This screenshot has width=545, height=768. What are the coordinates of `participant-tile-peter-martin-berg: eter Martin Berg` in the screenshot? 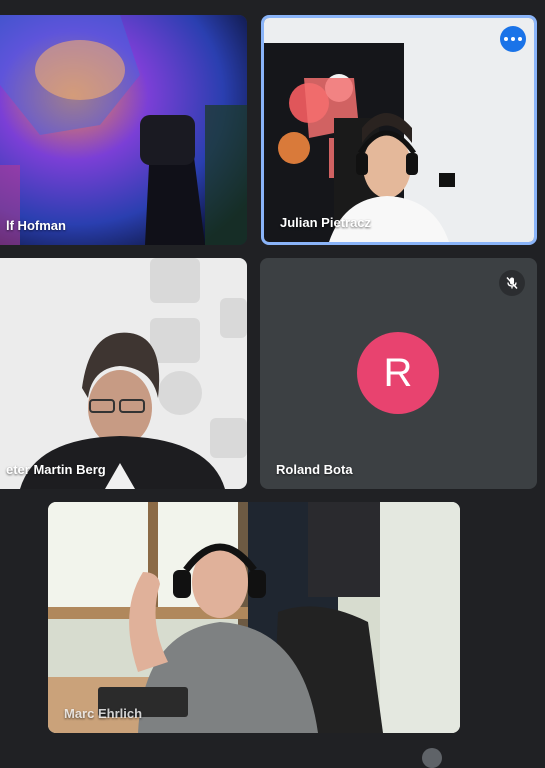 It's located at (123, 373).